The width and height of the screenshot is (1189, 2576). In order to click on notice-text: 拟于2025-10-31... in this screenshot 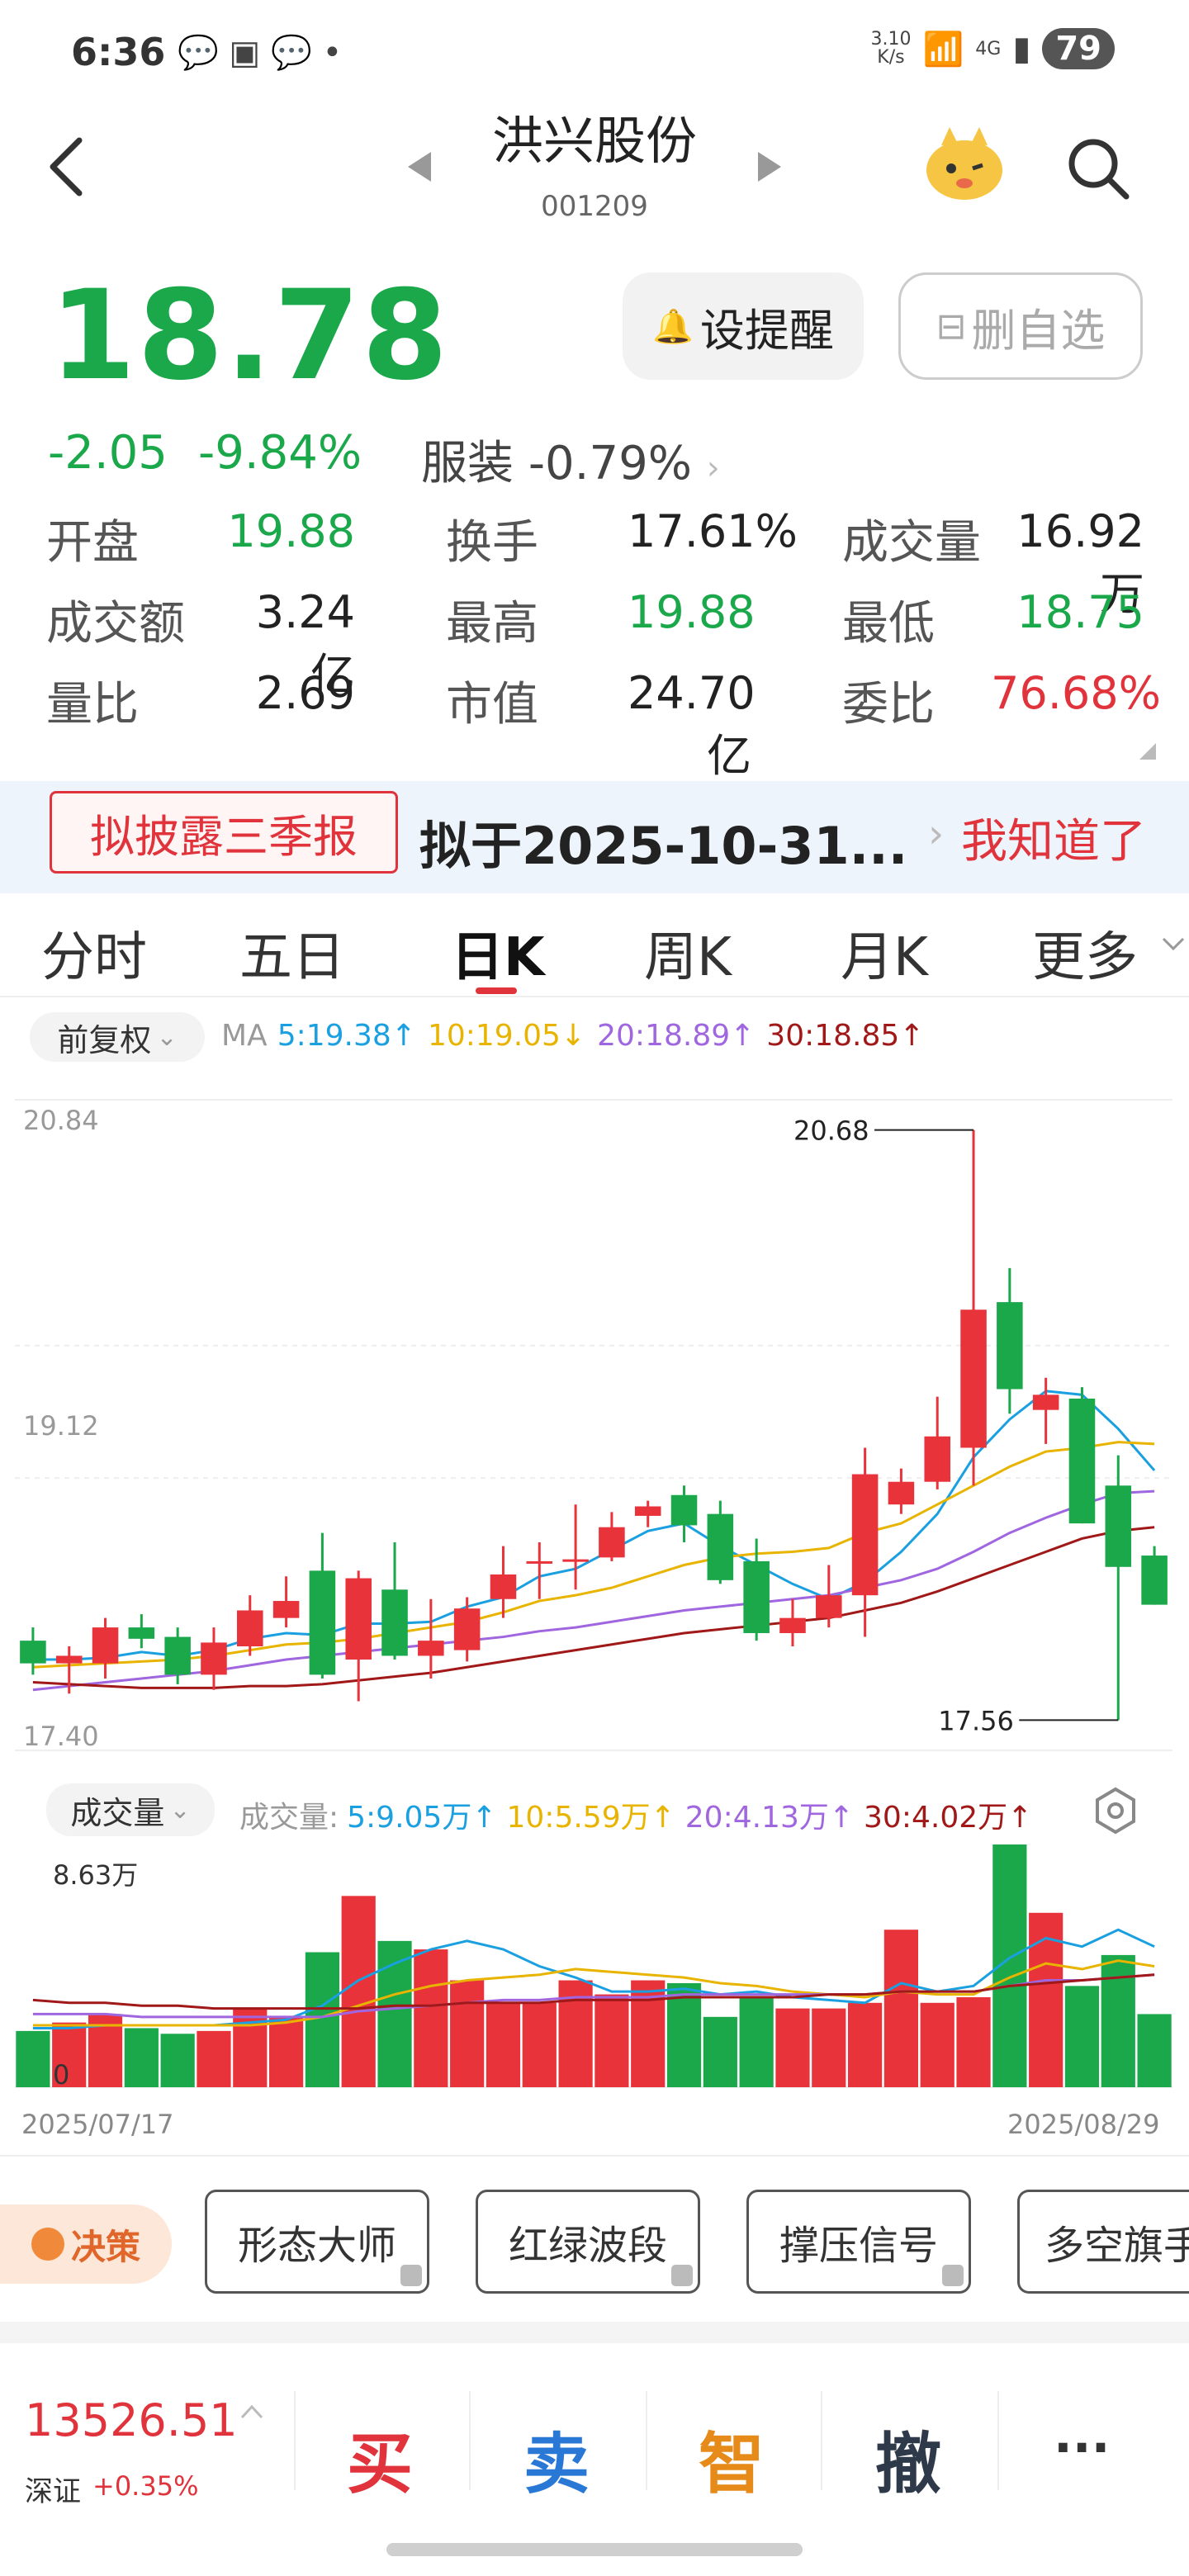, I will do `click(663, 841)`.